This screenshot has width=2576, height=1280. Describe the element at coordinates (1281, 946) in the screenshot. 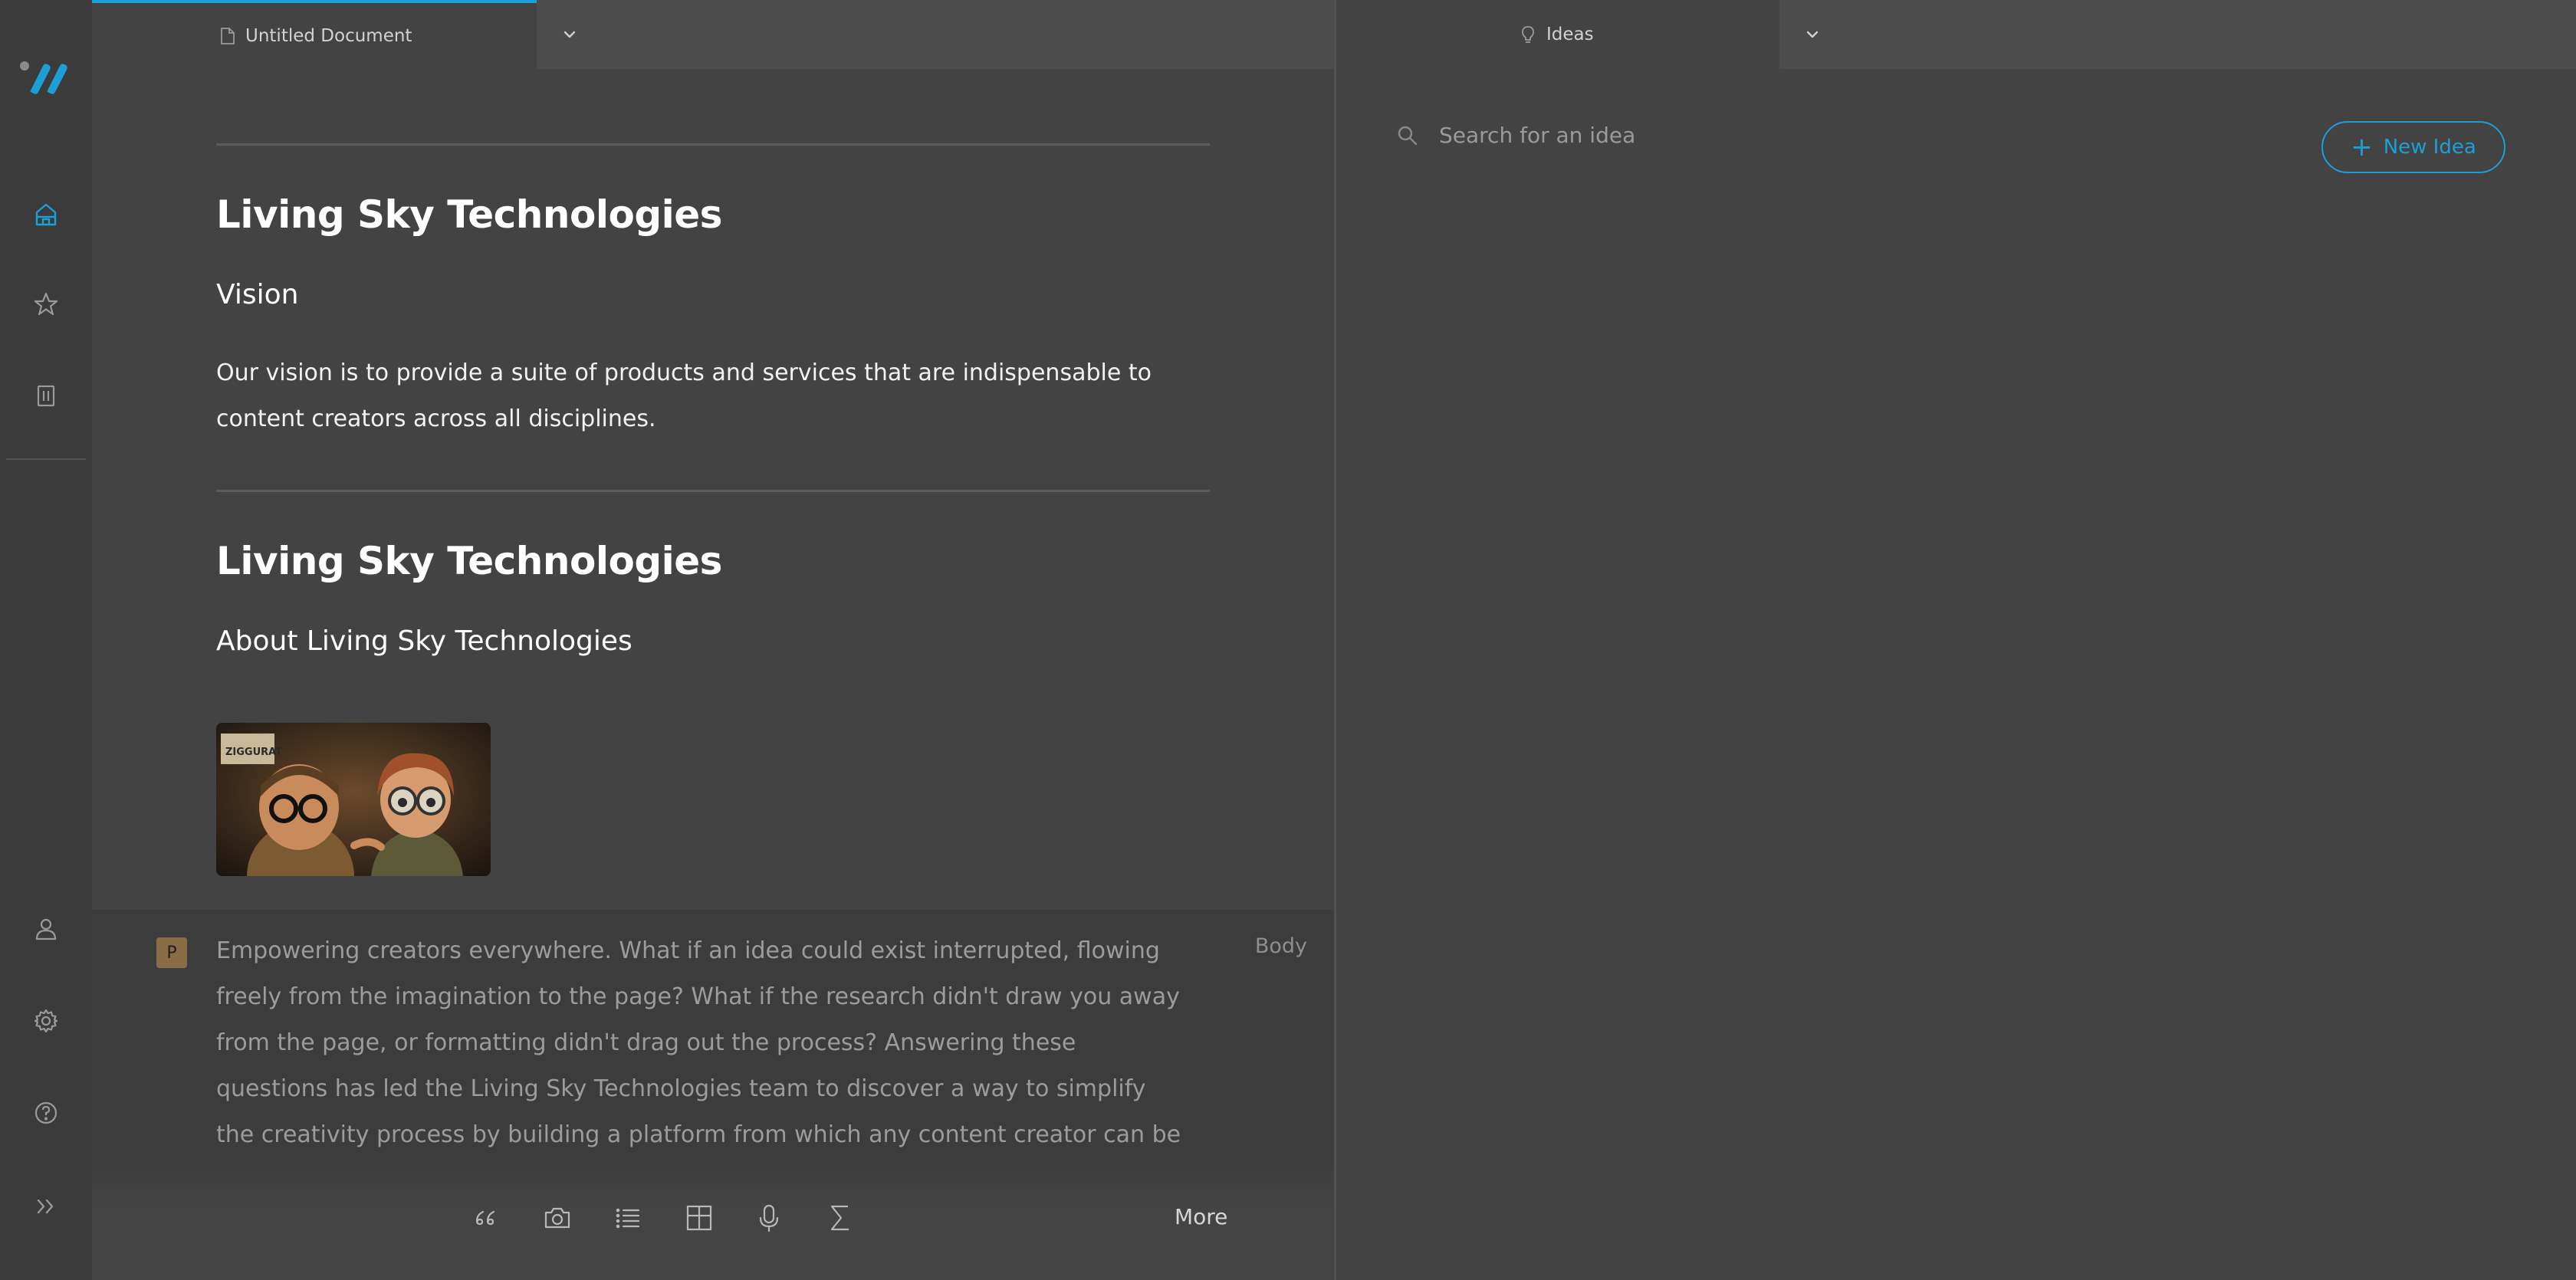

I see `block-style-label: Body` at that location.